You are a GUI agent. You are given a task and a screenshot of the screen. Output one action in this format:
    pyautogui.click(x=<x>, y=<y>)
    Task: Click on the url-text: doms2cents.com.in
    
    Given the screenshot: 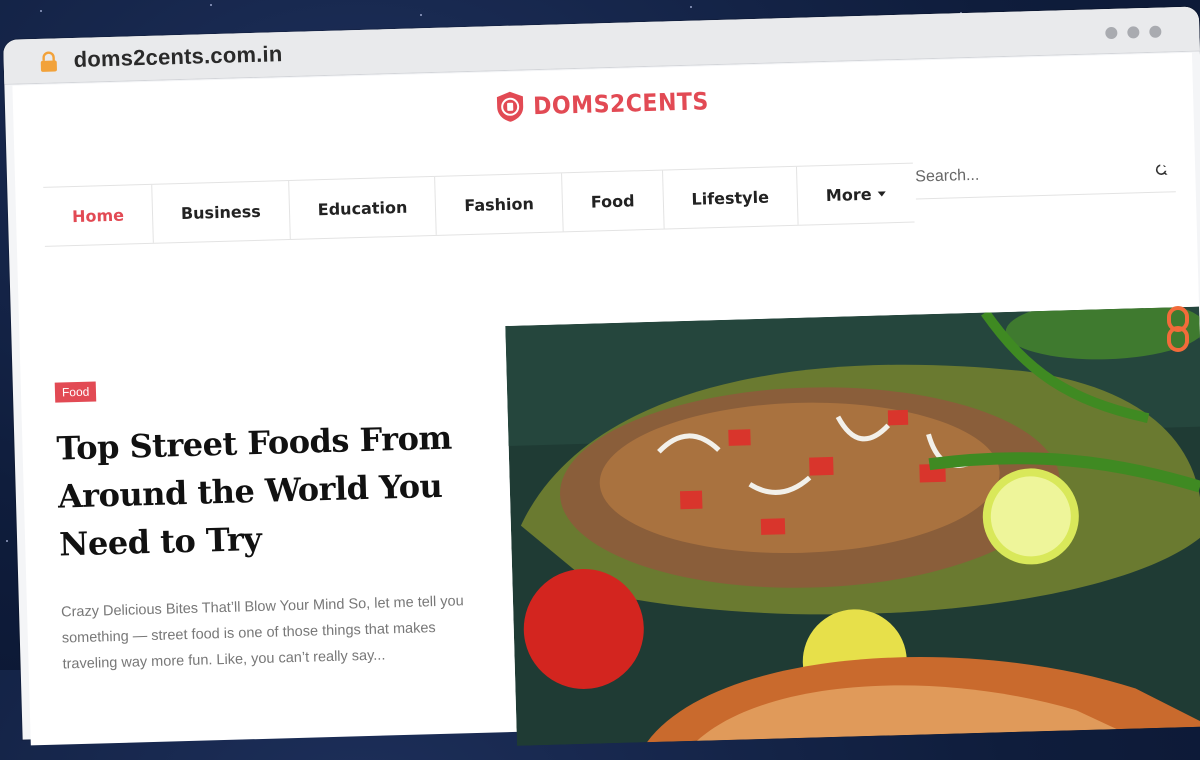 What is the action you would take?
    pyautogui.click(x=177, y=57)
    